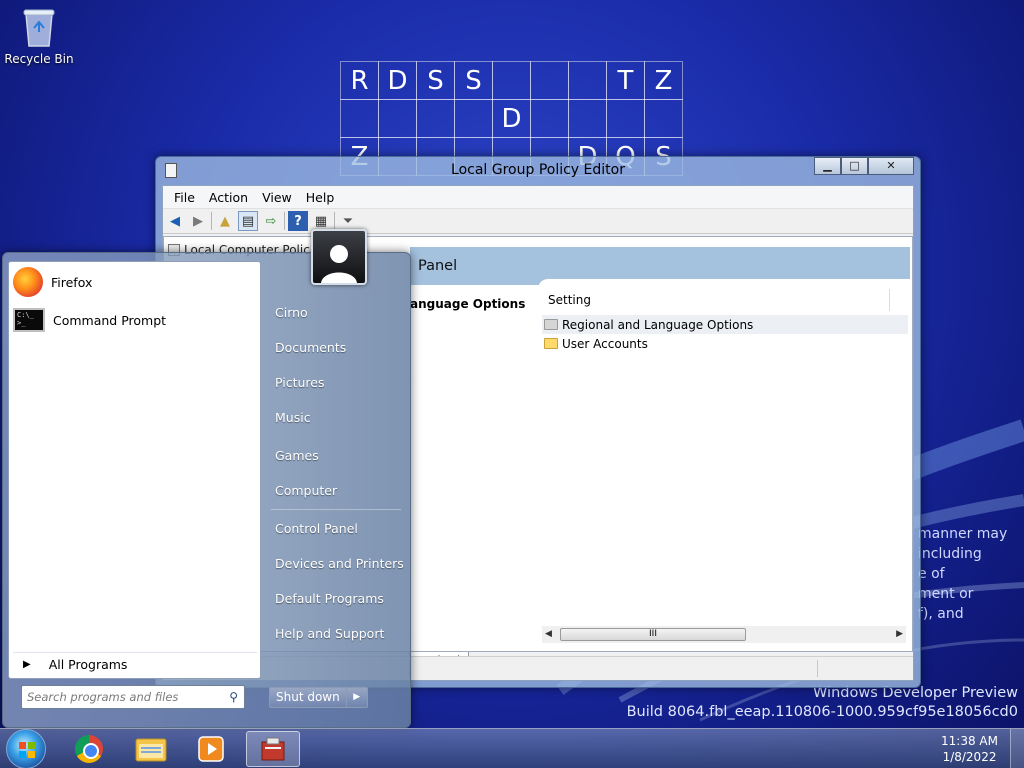 This screenshot has height=768, width=1024. What do you see at coordinates (946, 594) in the screenshot?
I see `license-text-line: ment or` at bounding box center [946, 594].